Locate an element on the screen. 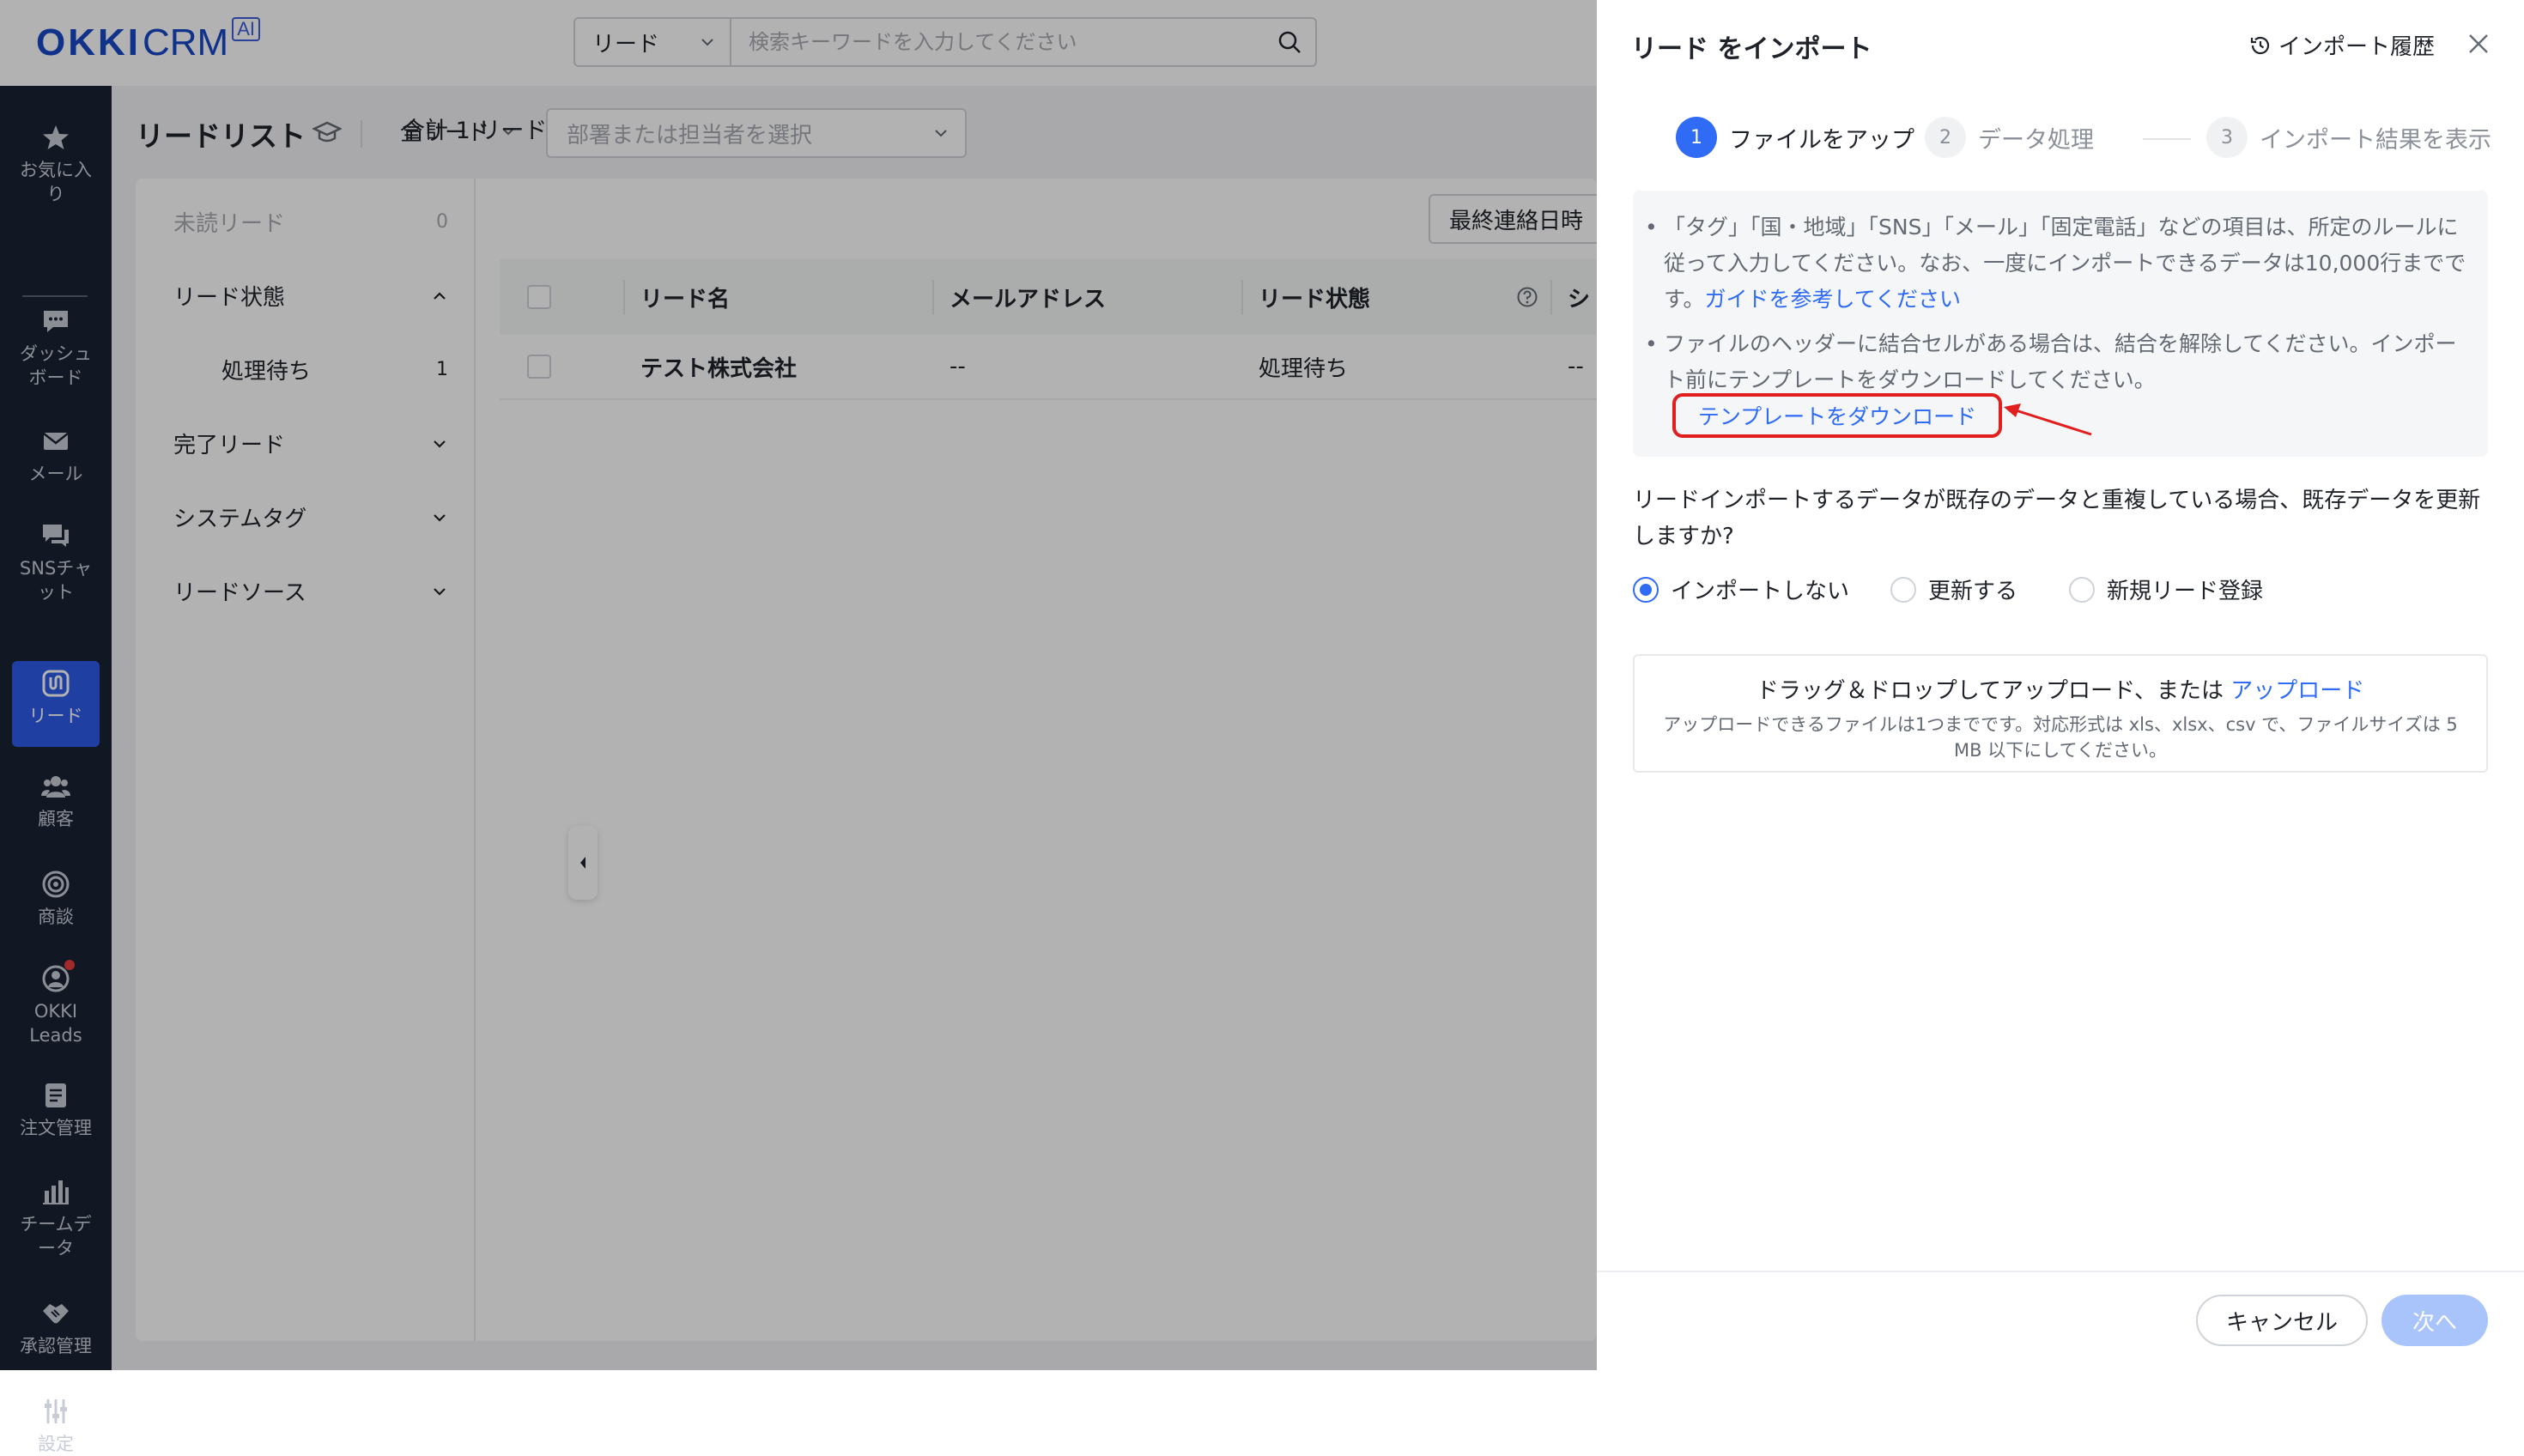 This screenshot has width=2524, height=1456. close-button is located at coordinates (2478, 43).